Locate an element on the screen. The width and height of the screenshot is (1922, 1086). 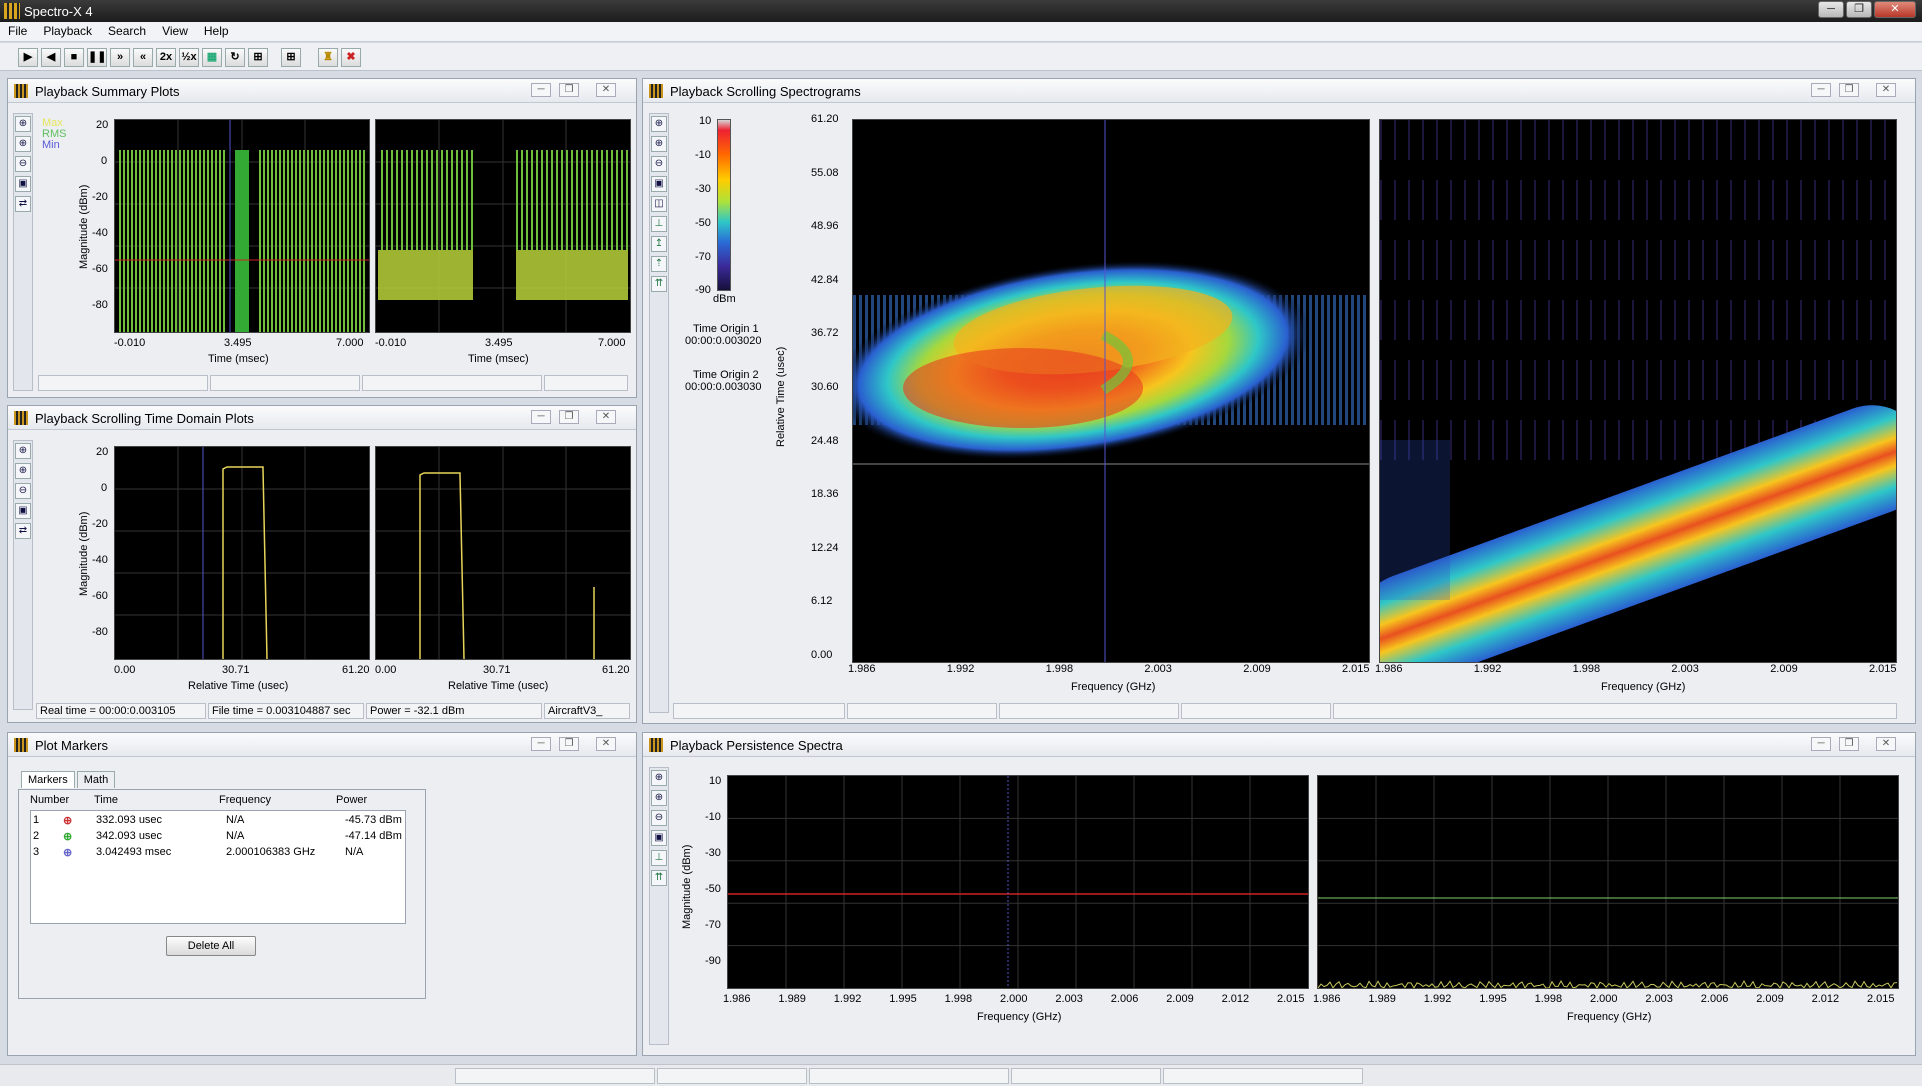
tab-math: Math is located at coordinates (96, 779).